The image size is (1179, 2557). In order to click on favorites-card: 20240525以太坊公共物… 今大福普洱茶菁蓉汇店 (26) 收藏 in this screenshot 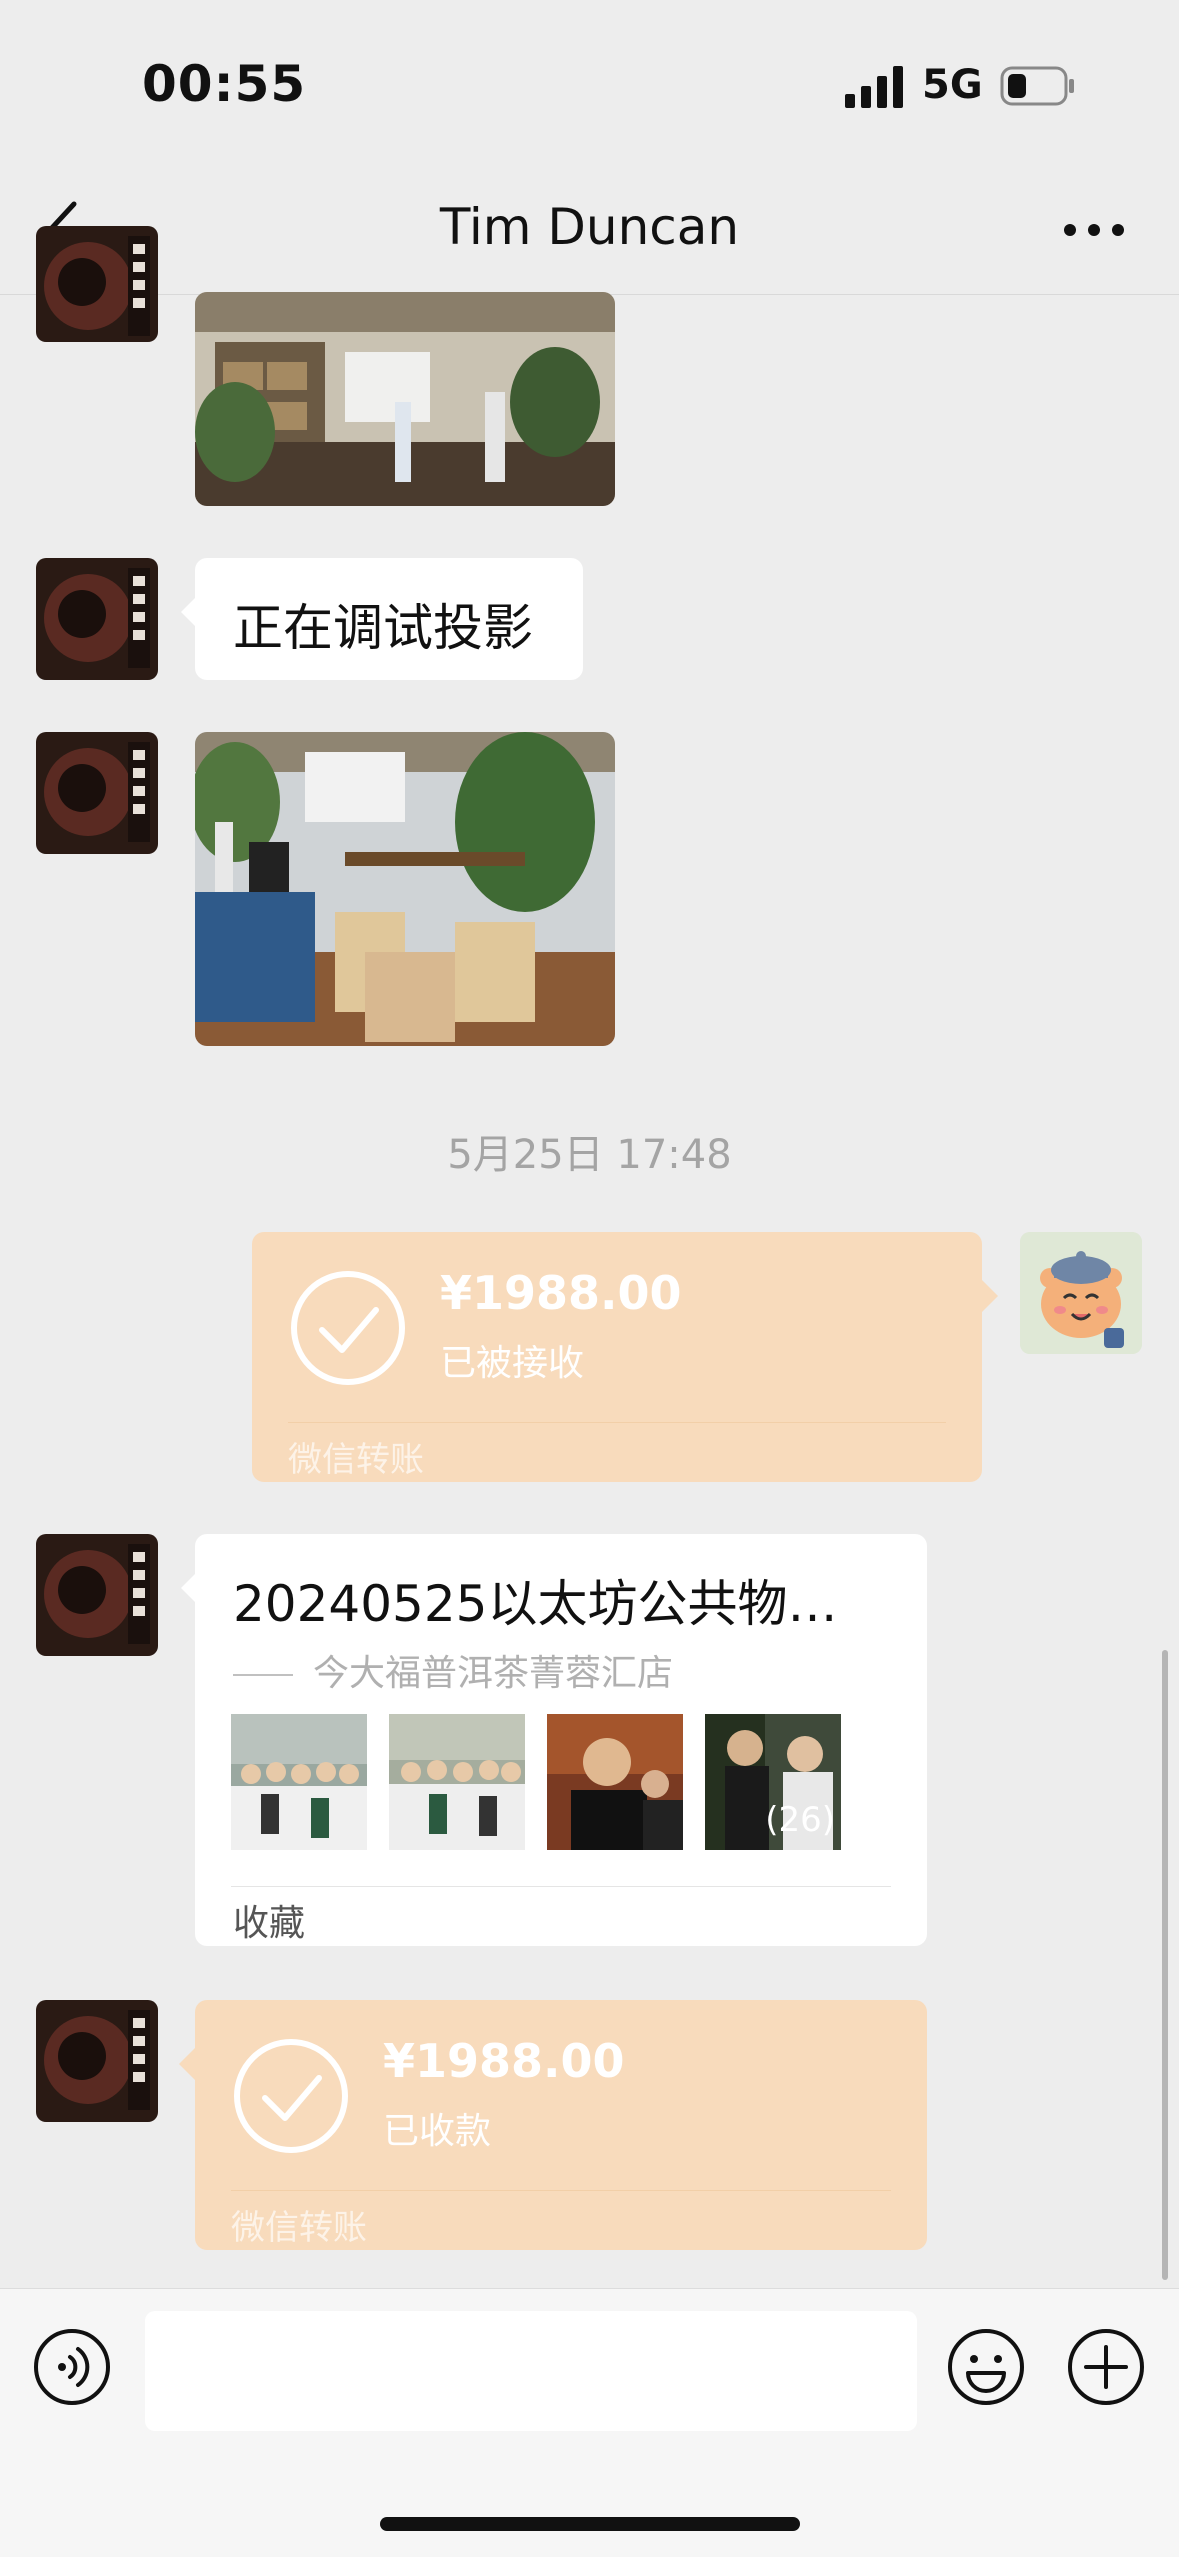, I will do `click(554, 1740)`.